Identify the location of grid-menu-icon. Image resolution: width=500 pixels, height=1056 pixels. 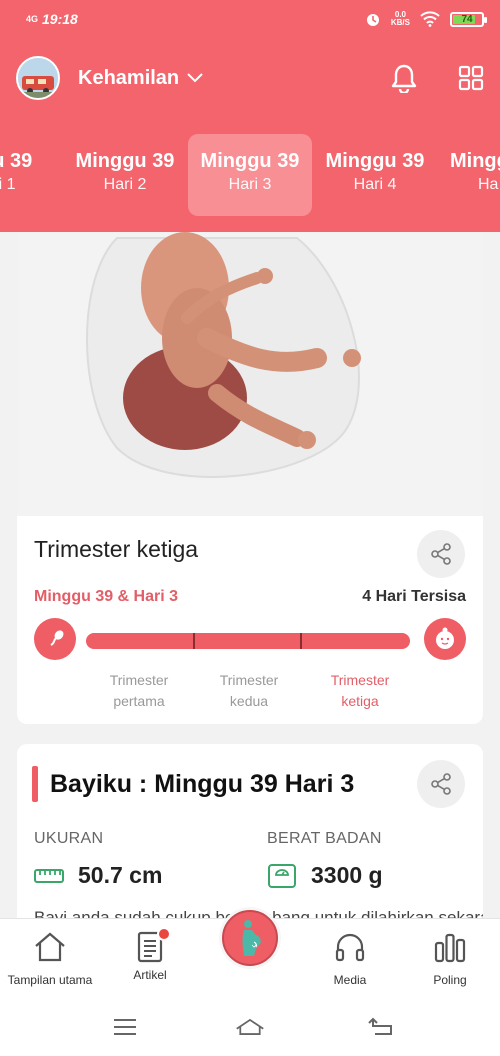
(471, 78).